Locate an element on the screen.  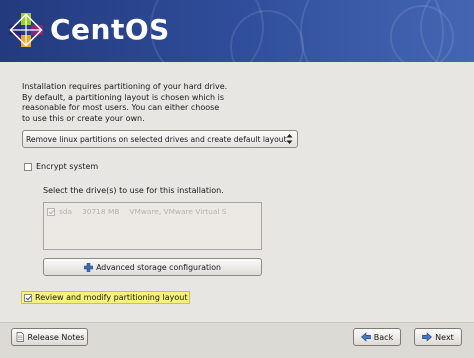
back-arrow-icon is located at coordinates (365, 337).